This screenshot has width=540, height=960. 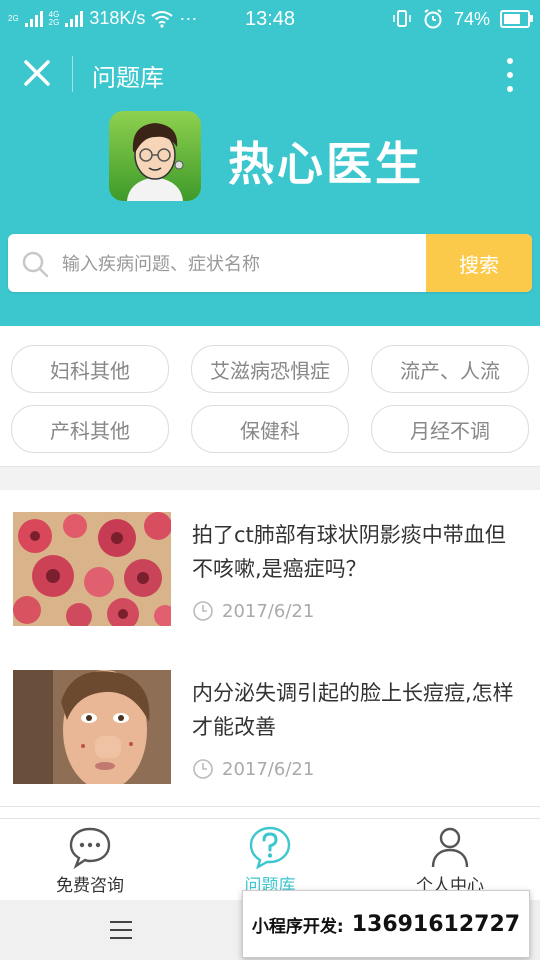 I want to click on battery-icon, so click(x=516, y=19).